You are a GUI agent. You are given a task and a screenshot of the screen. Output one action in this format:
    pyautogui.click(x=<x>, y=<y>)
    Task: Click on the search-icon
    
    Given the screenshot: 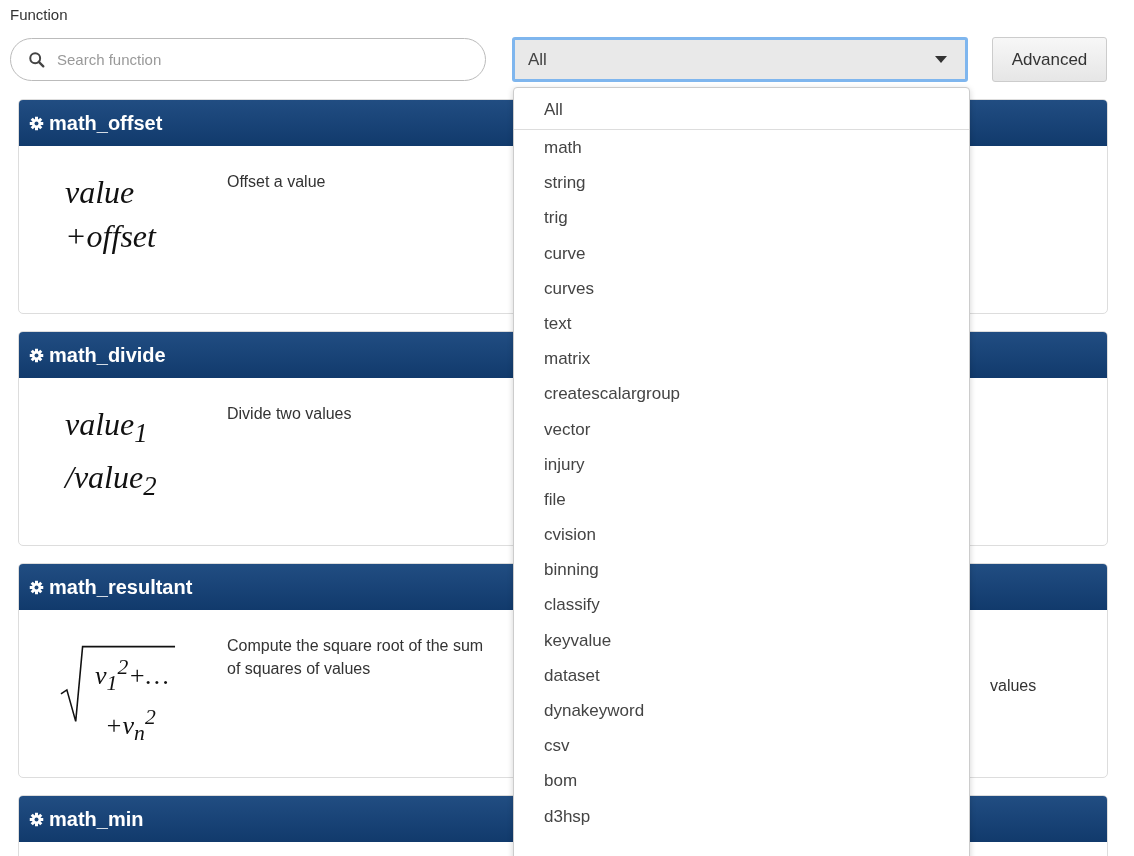 What is the action you would take?
    pyautogui.click(x=37, y=60)
    